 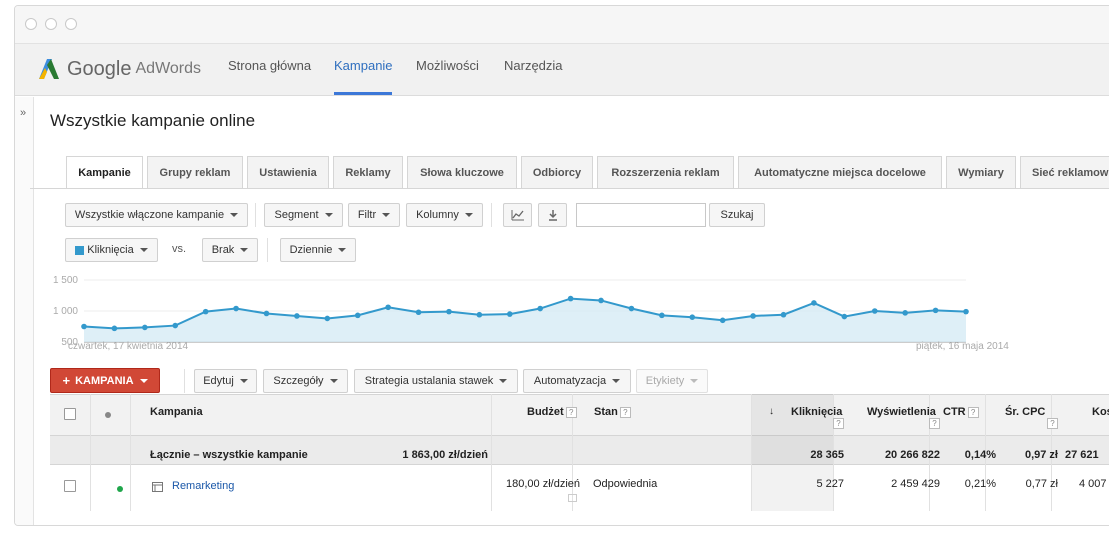 I want to click on campaign-filter-dropdown: Wszystkie włączone kampanie, so click(x=156, y=215).